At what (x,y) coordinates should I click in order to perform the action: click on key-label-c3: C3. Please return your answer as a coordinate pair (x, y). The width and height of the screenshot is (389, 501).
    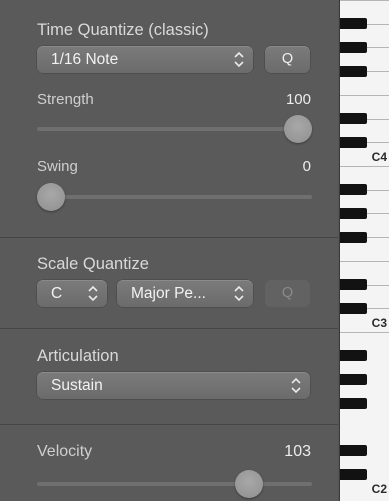
    Looking at the image, I should click on (379, 323).